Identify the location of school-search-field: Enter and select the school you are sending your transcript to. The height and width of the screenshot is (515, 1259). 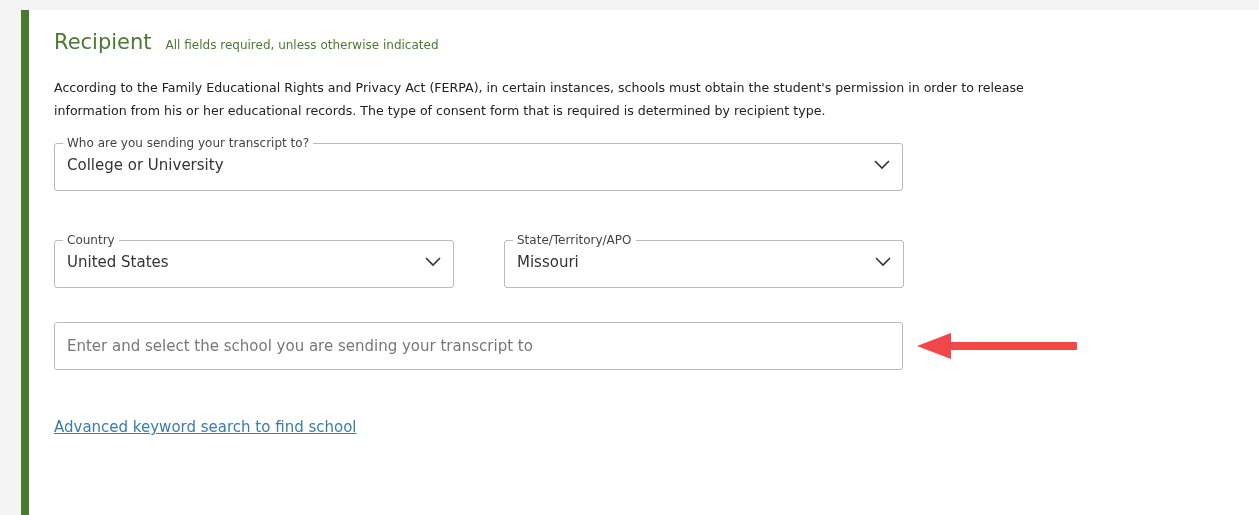
(478, 346).